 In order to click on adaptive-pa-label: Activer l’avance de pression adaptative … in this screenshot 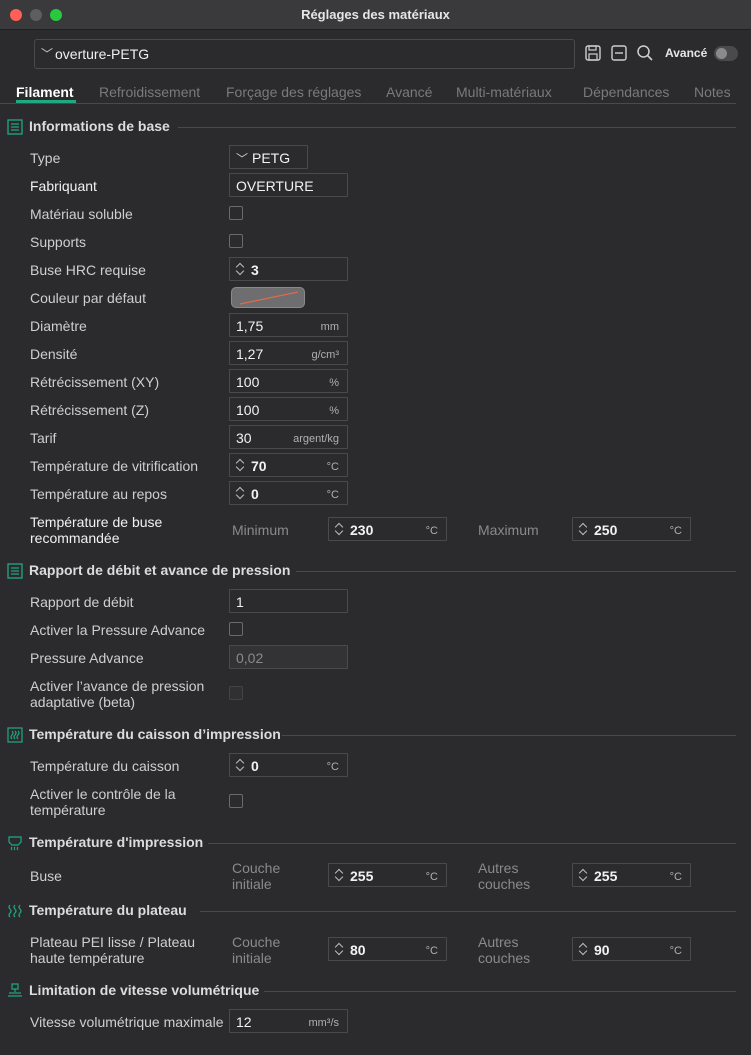, I will do `click(117, 694)`.